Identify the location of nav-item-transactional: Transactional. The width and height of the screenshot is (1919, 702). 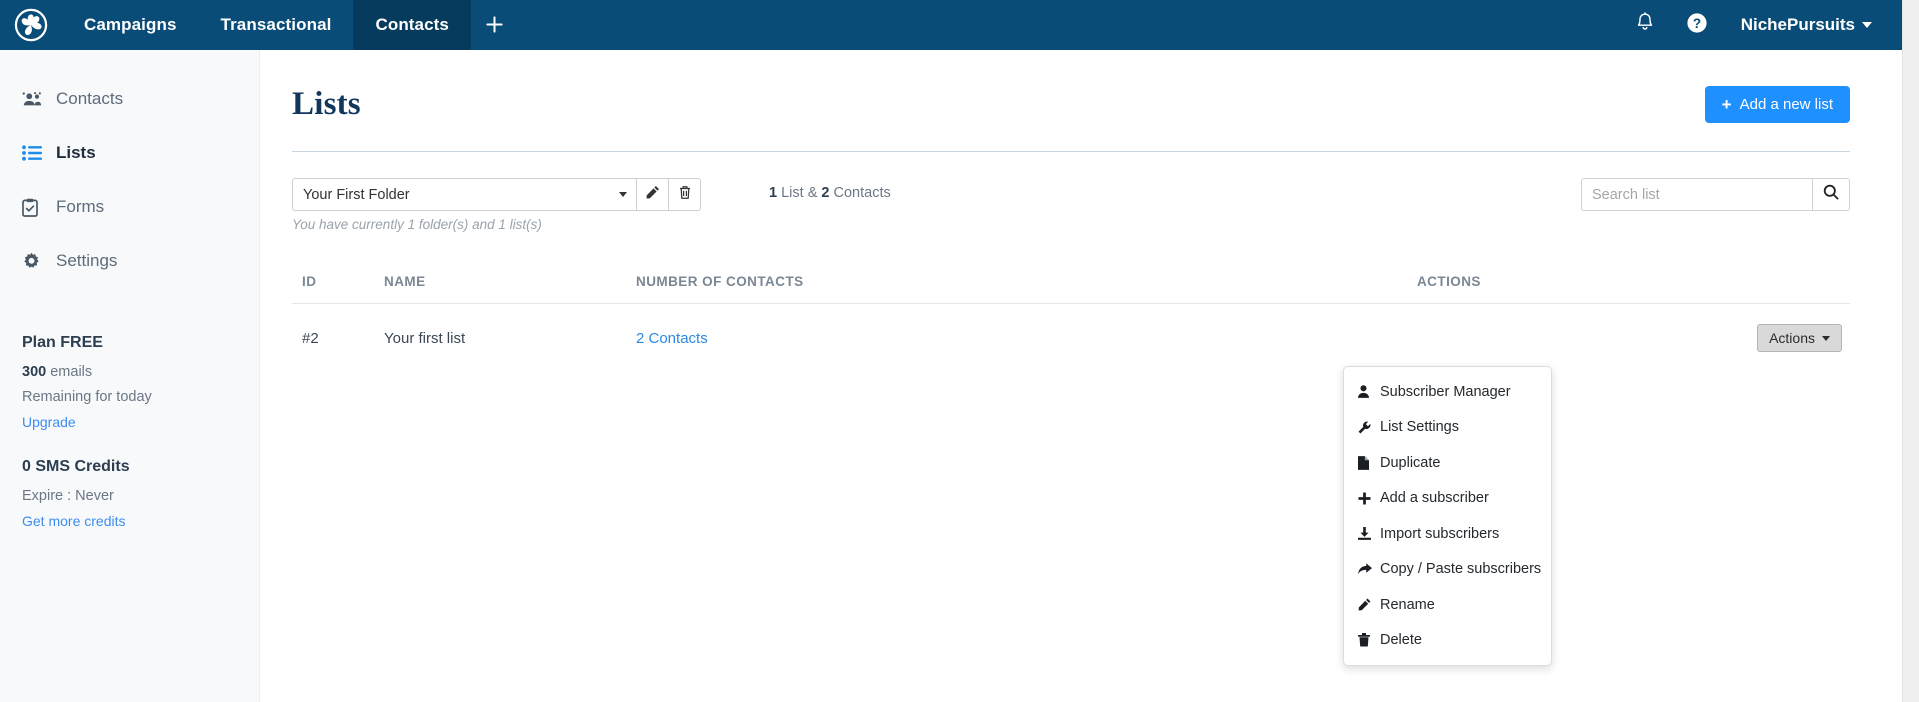
(276, 25).